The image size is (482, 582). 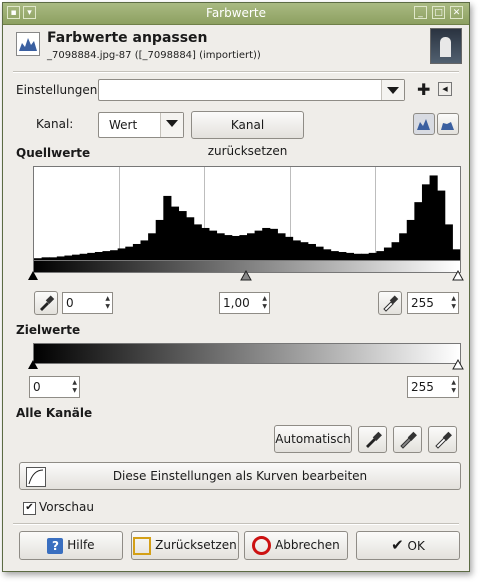 I want to click on target-high-input: 255 ▲ ▼, so click(x=433, y=387).